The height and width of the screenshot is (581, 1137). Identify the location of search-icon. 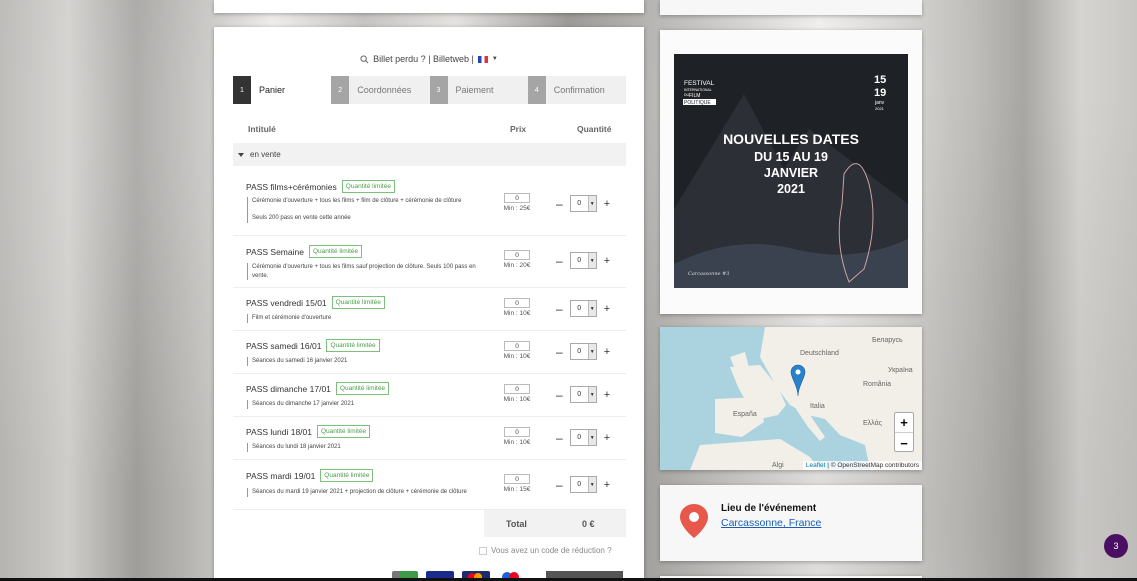
(364, 59).